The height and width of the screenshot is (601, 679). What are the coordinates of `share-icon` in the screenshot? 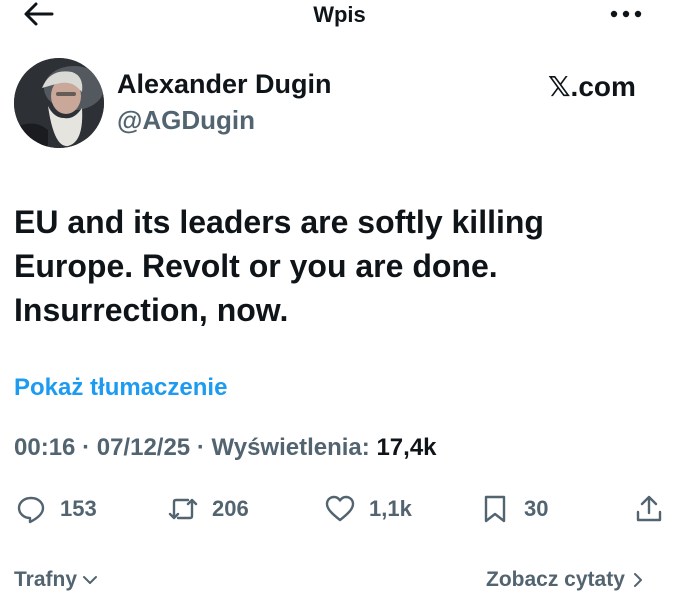 It's located at (649, 508).